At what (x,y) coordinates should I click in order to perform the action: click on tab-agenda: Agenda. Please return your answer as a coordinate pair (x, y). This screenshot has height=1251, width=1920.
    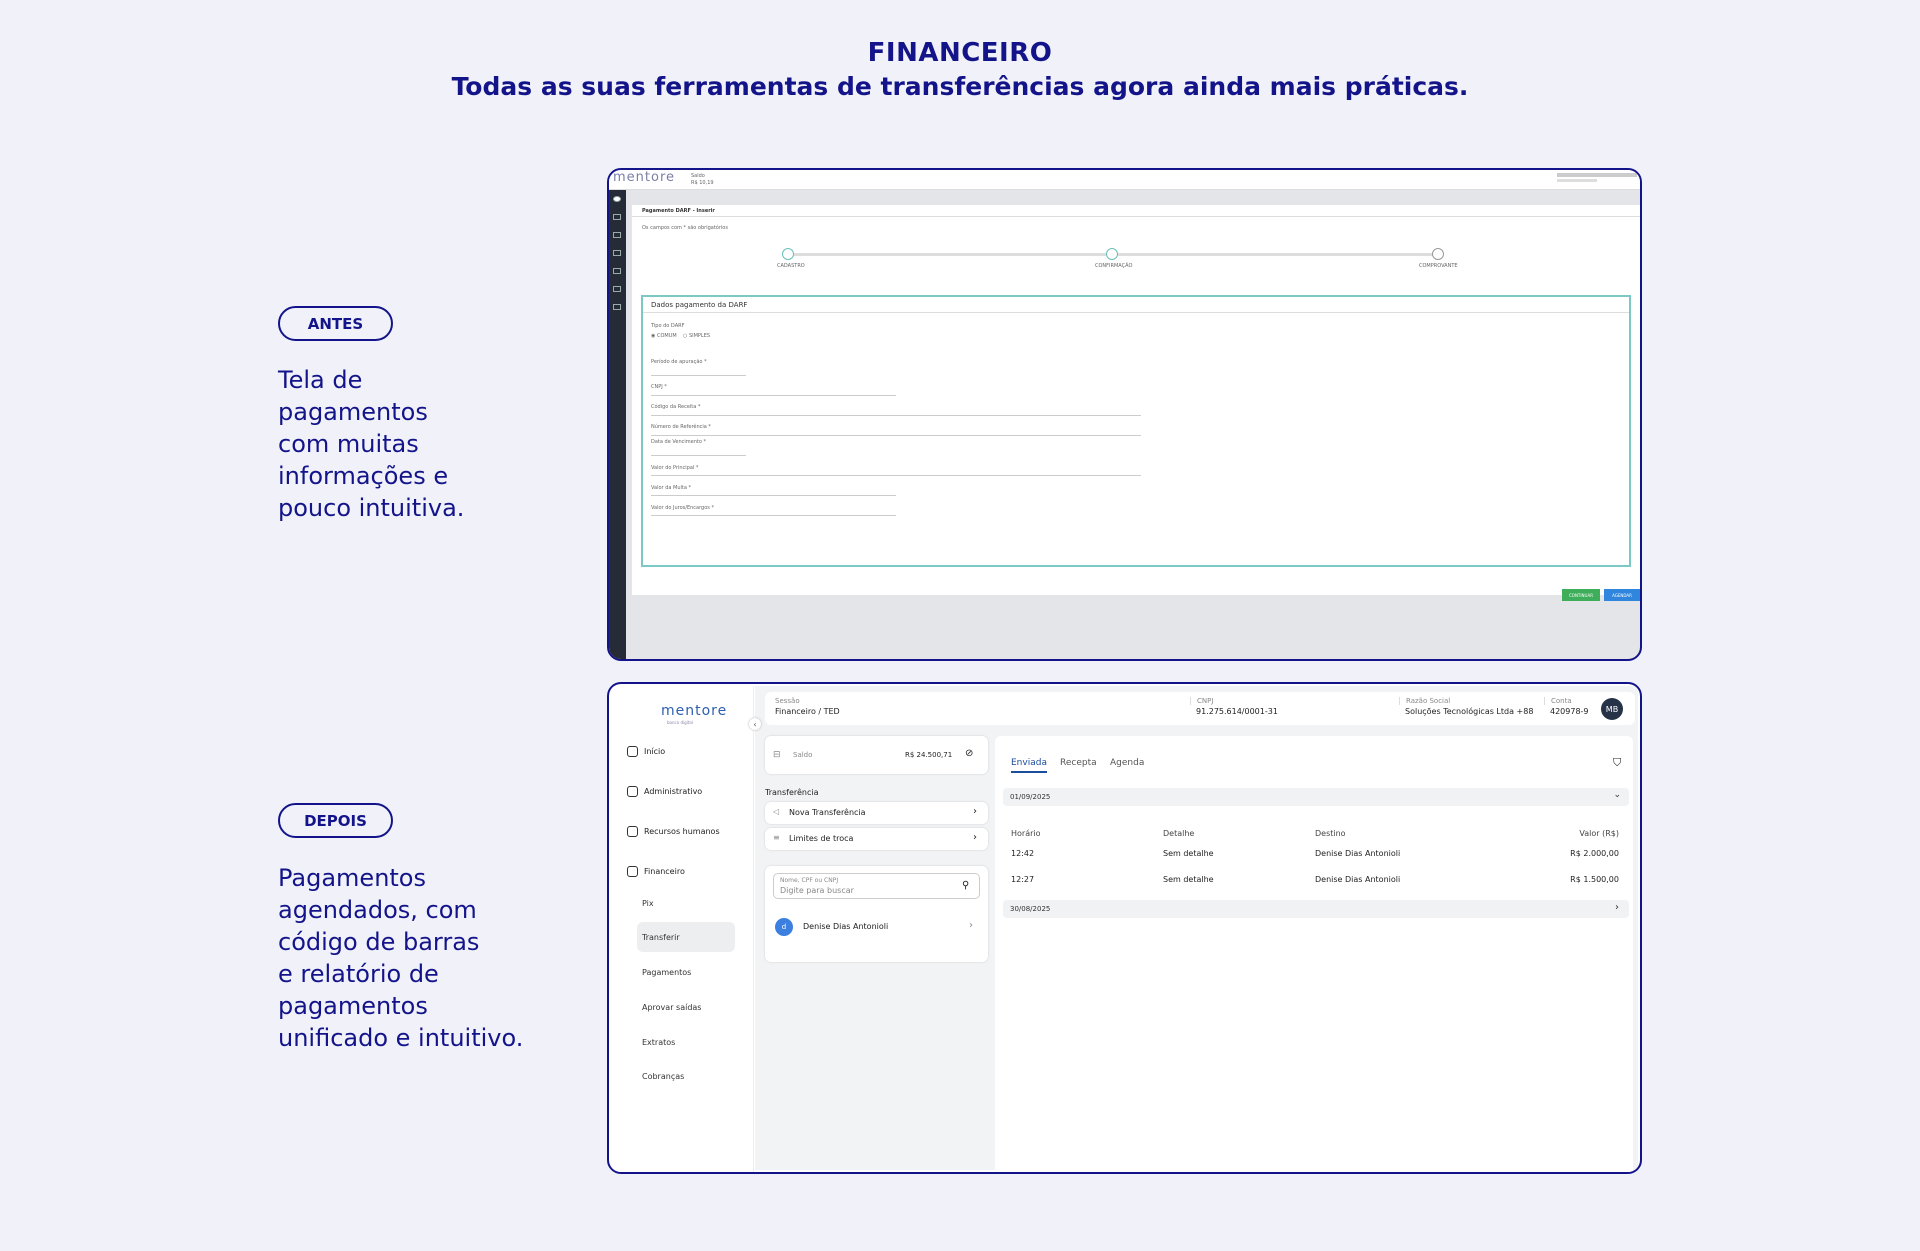
    Looking at the image, I should click on (1127, 763).